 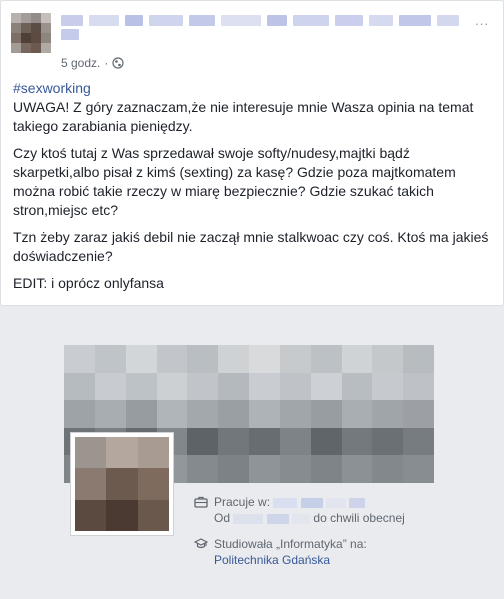 I want to click on post-meta: 5 godz. ·, so click(x=92, y=63).